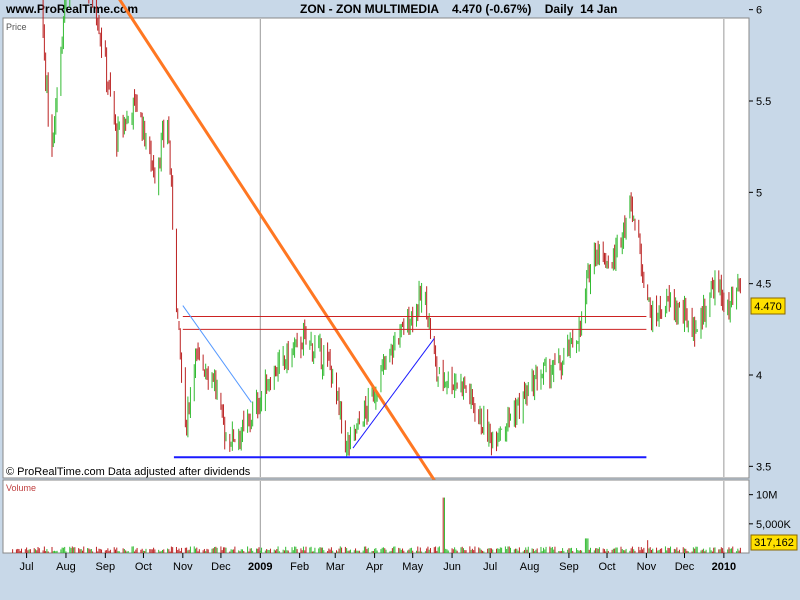 Image resolution: width=800 pixels, height=600 pixels. Describe the element at coordinates (759, 376) in the screenshot. I see `price-tick-label: 4` at that location.